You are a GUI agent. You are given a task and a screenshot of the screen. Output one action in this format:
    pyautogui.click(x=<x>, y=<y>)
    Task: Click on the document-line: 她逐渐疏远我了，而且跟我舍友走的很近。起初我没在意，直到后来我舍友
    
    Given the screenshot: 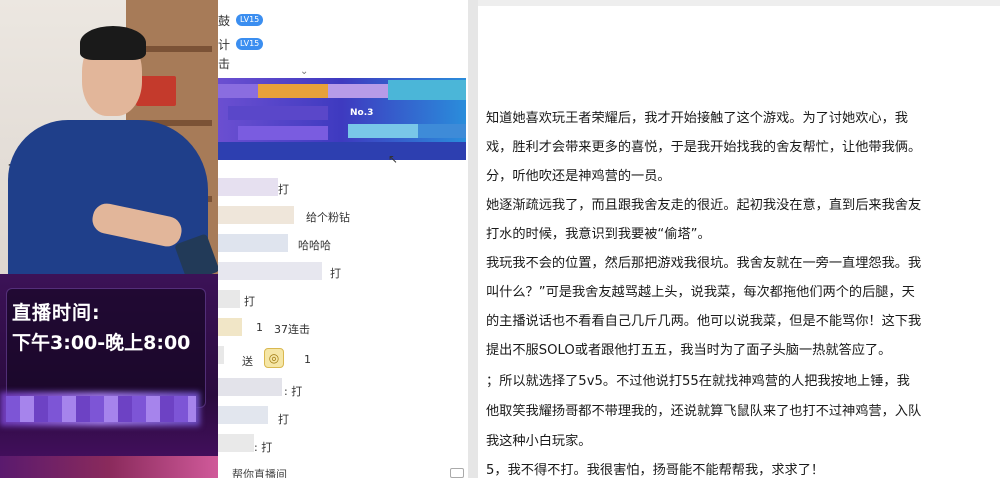 What is the action you would take?
    pyautogui.click(x=704, y=205)
    